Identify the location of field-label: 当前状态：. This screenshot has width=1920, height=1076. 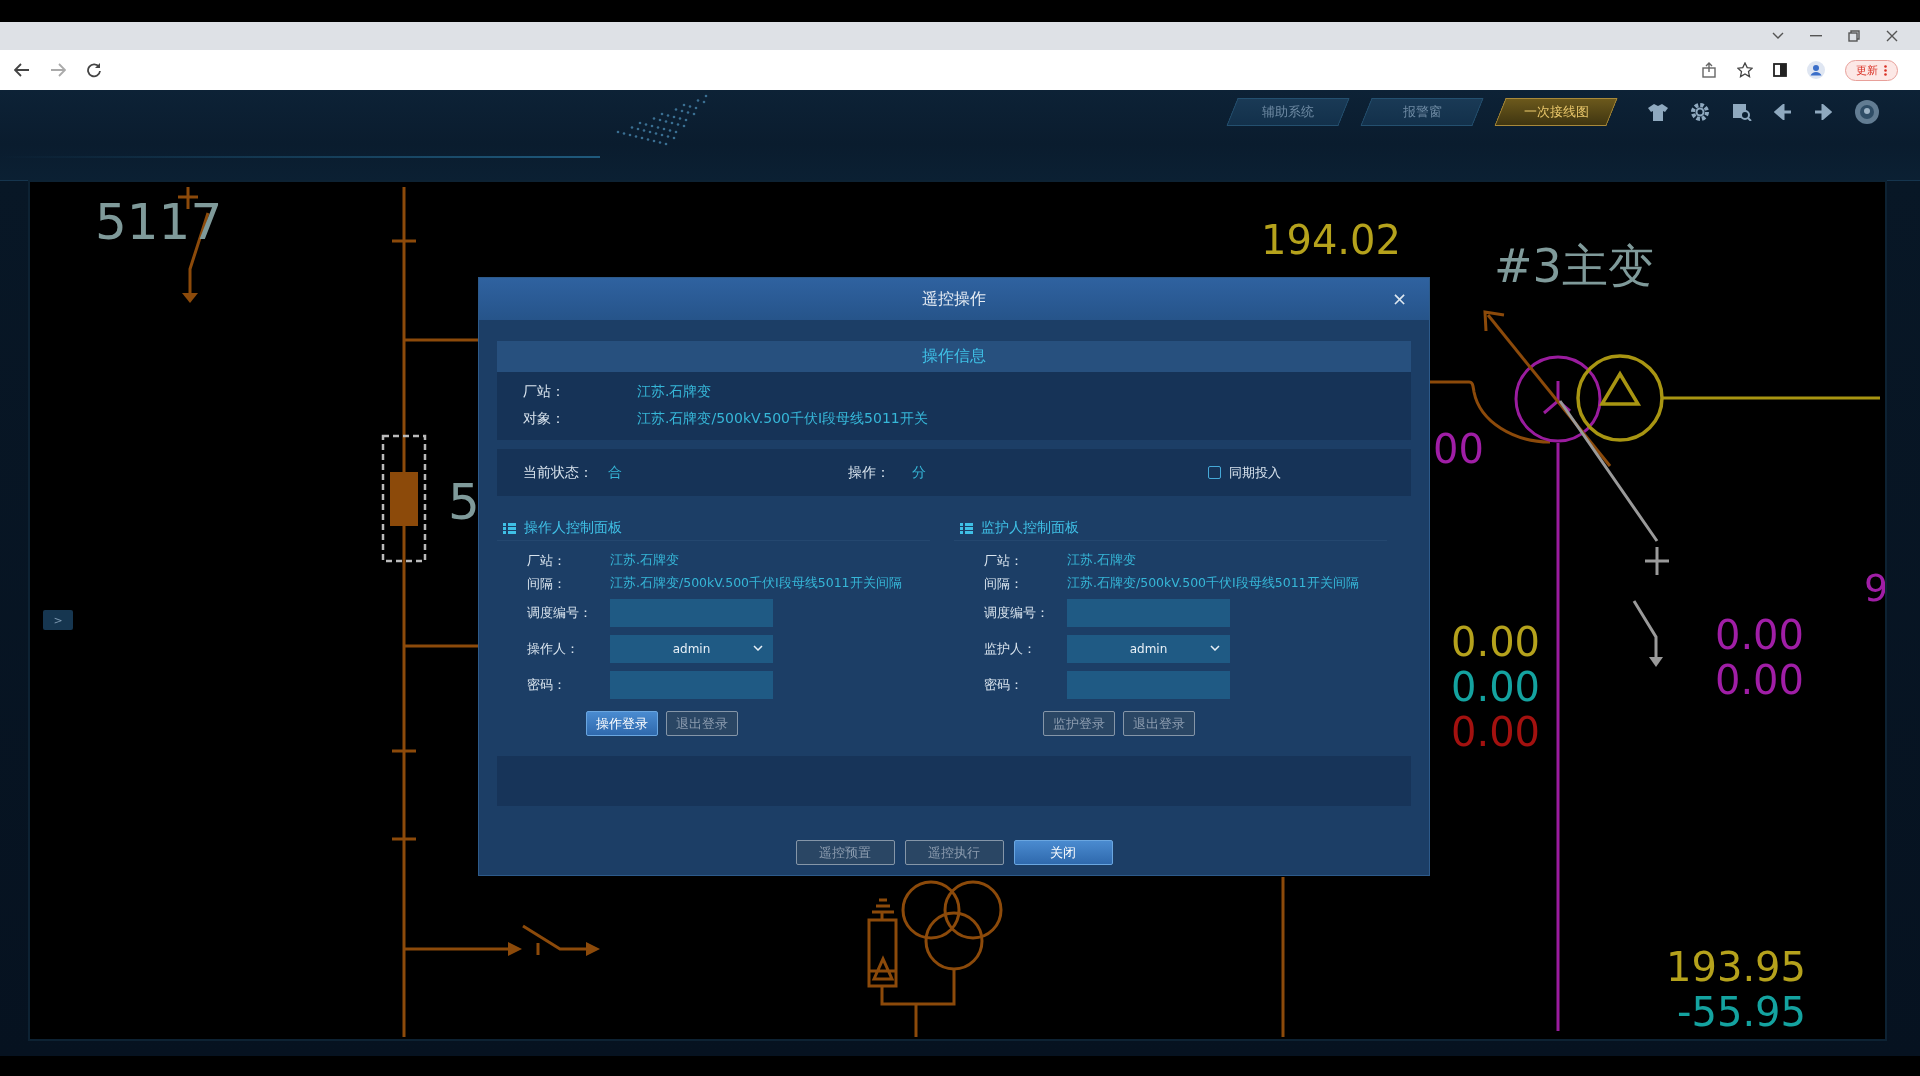
(558, 472).